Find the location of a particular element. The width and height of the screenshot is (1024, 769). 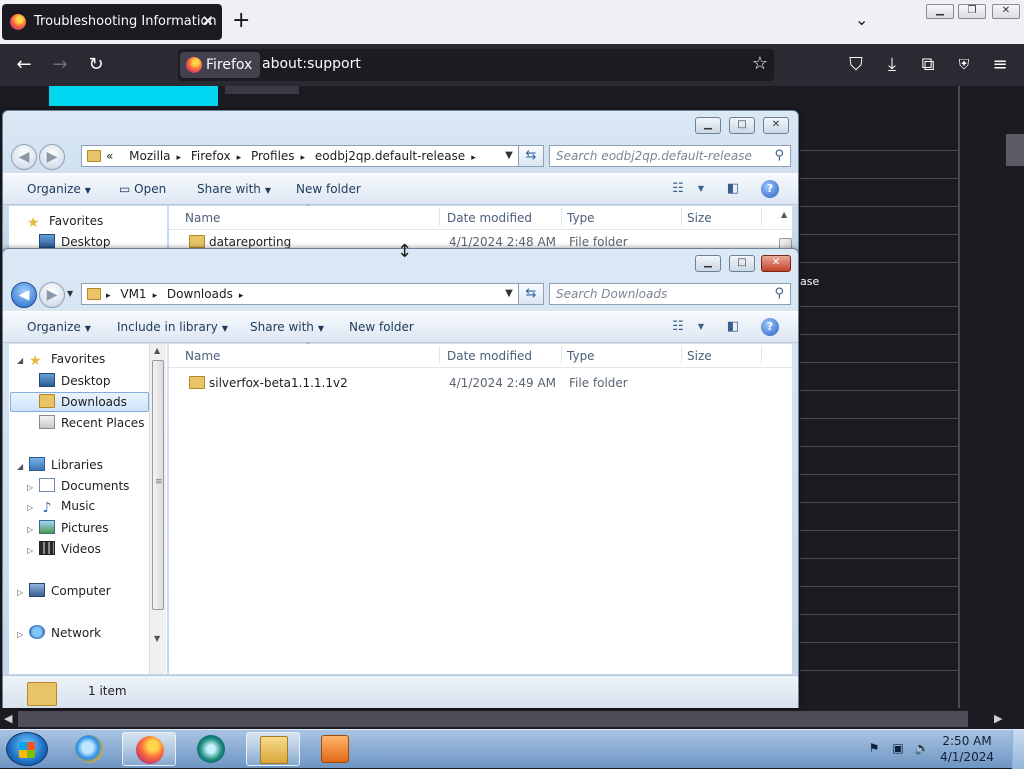

page-scrollbar-thumb is located at coordinates (1015, 150).